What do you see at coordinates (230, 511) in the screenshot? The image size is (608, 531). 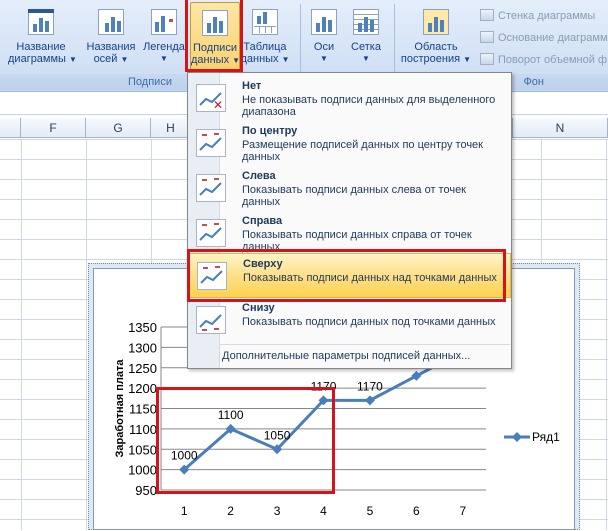 I see `x-tick-label: 2` at bounding box center [230, 511].